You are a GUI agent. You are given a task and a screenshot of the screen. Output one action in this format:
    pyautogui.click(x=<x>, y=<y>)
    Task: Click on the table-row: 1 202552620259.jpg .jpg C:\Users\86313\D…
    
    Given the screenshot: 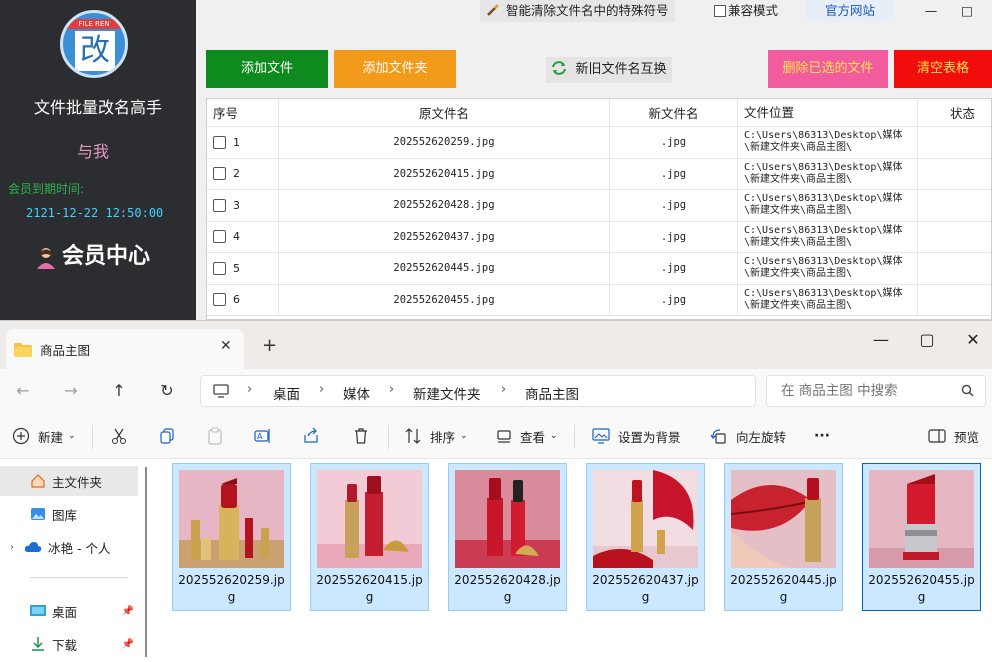 What is the action you would take?
    pyautogui.click(x=599, y=143)
    